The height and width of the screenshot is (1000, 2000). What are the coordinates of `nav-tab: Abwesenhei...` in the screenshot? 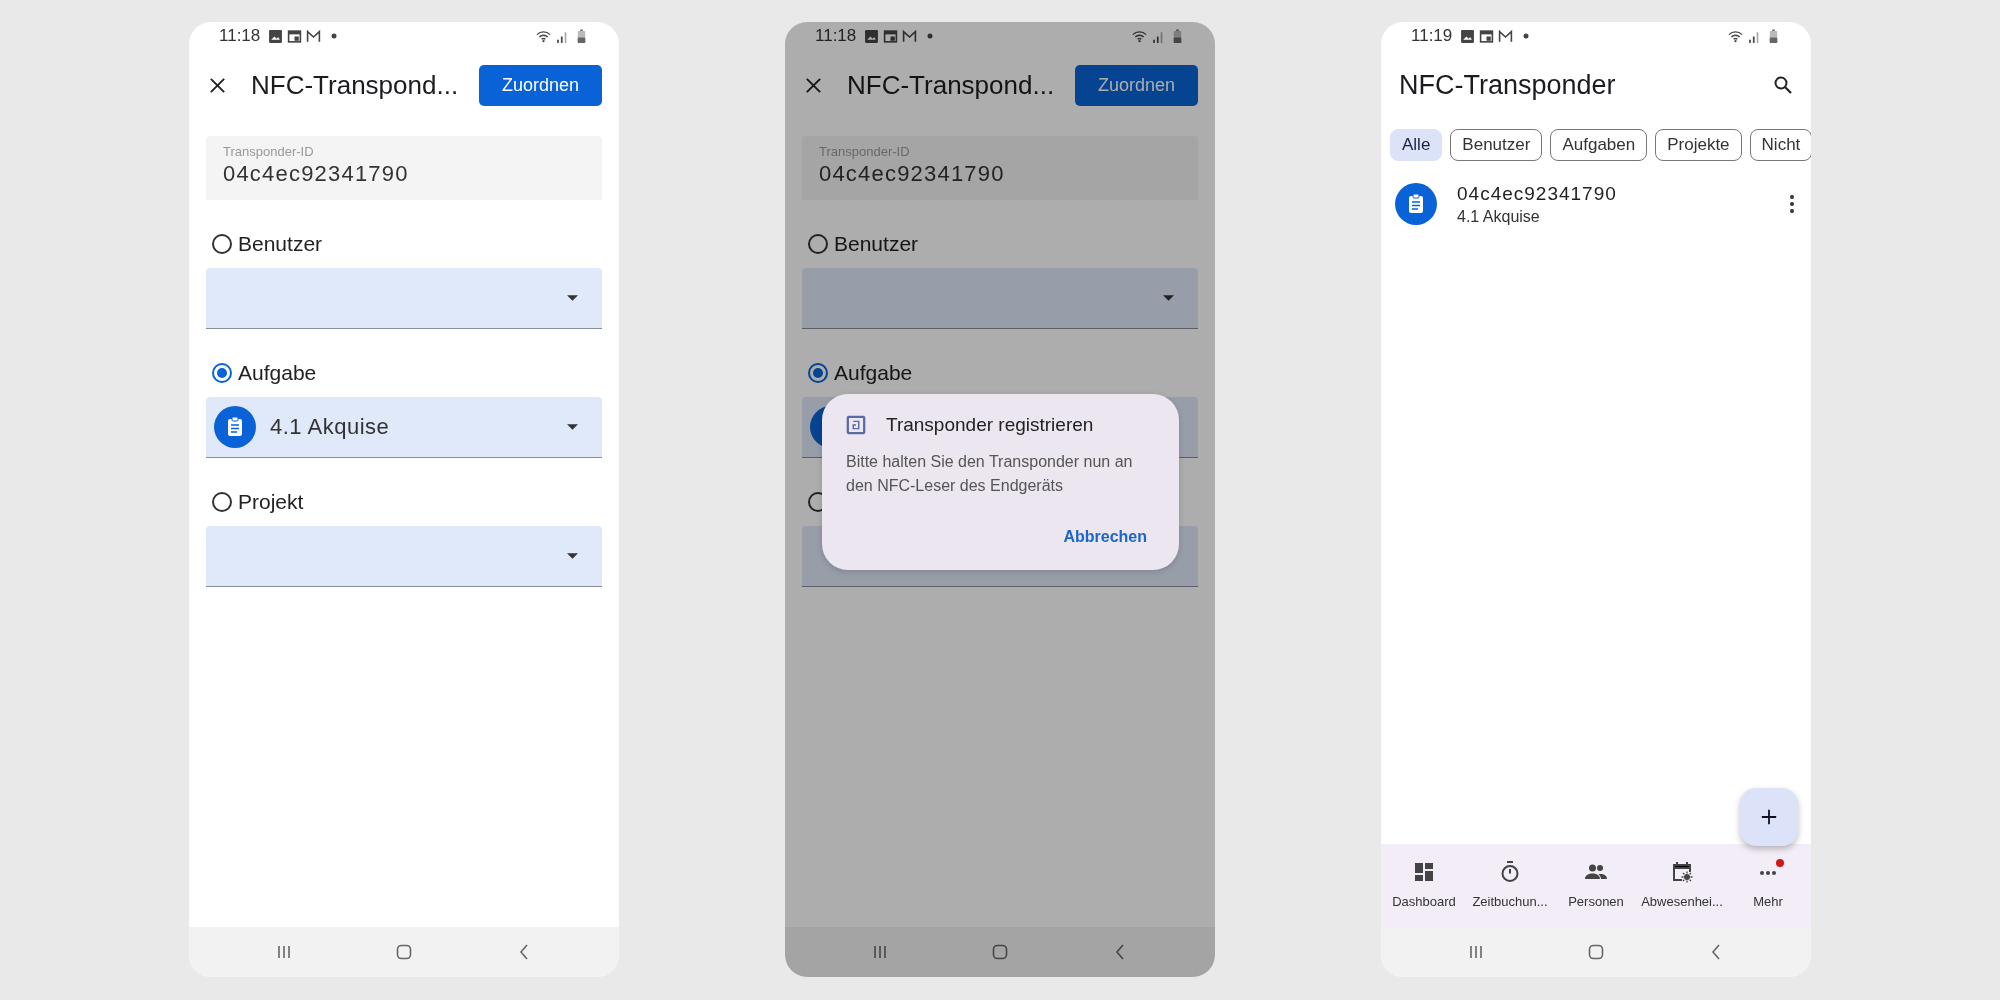 It's located at (1682, 885).